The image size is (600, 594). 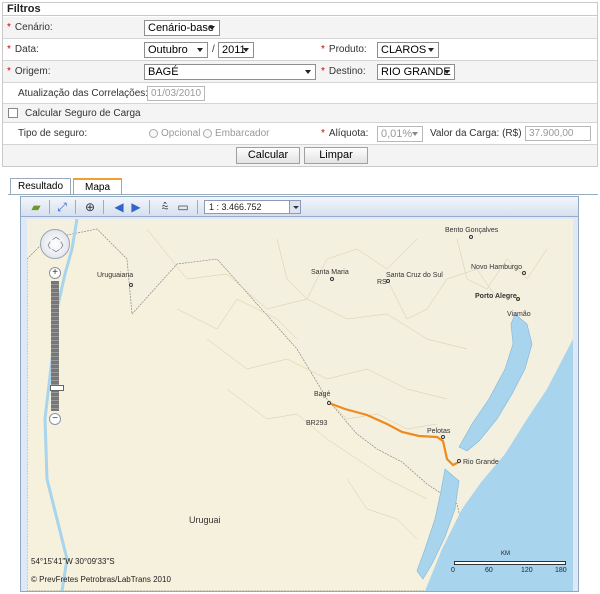 What do you see at coordinates (519, 314) in the screenshot?
I see `label-viamao: Viamão` at bounding box center [519, 314].